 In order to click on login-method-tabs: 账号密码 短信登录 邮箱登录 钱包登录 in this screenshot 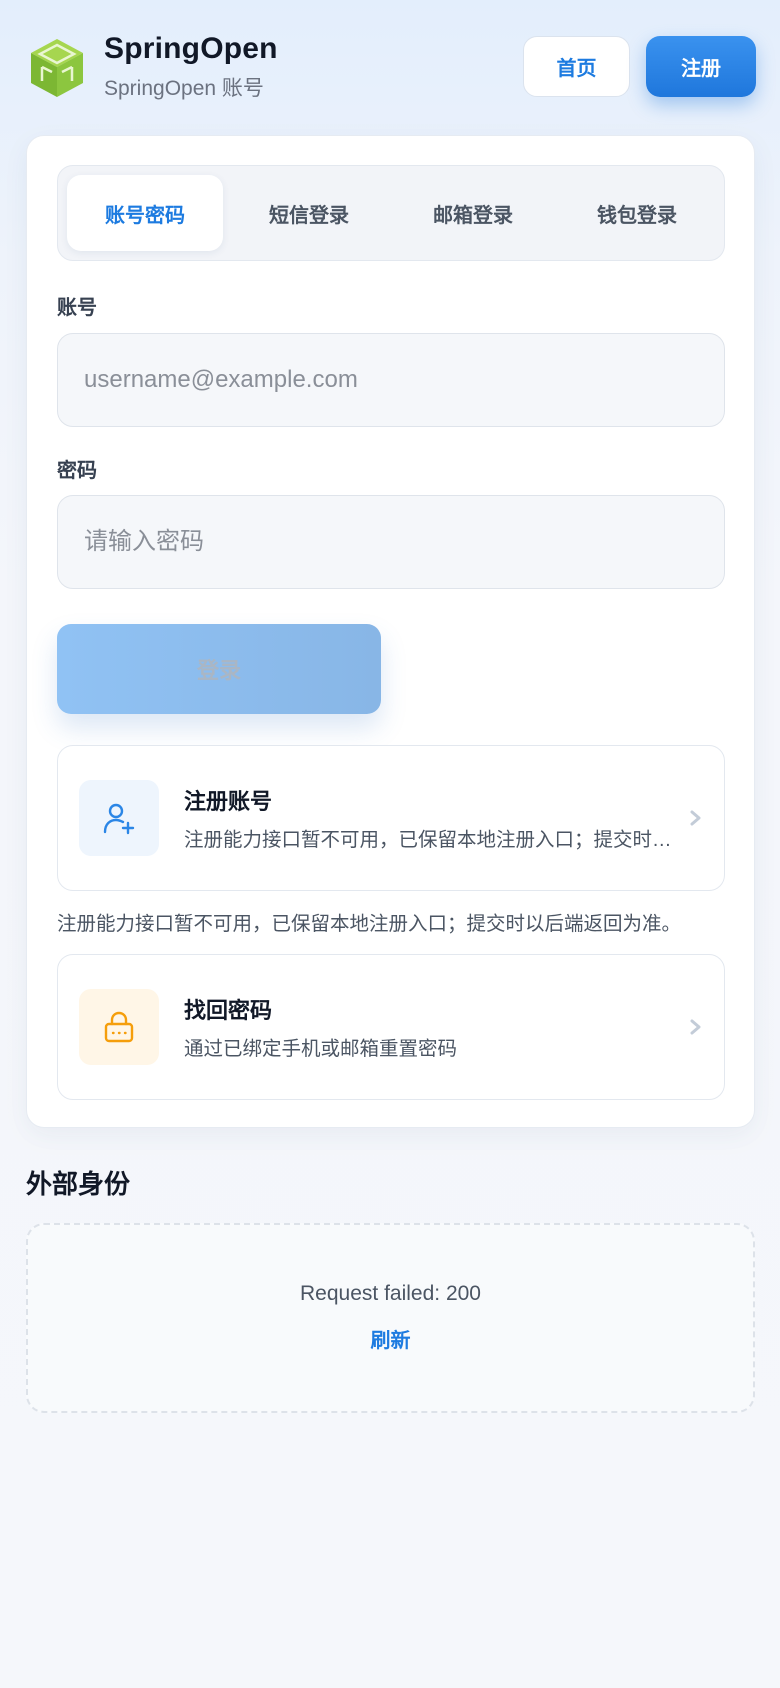, I will do `click(391, 213)`.